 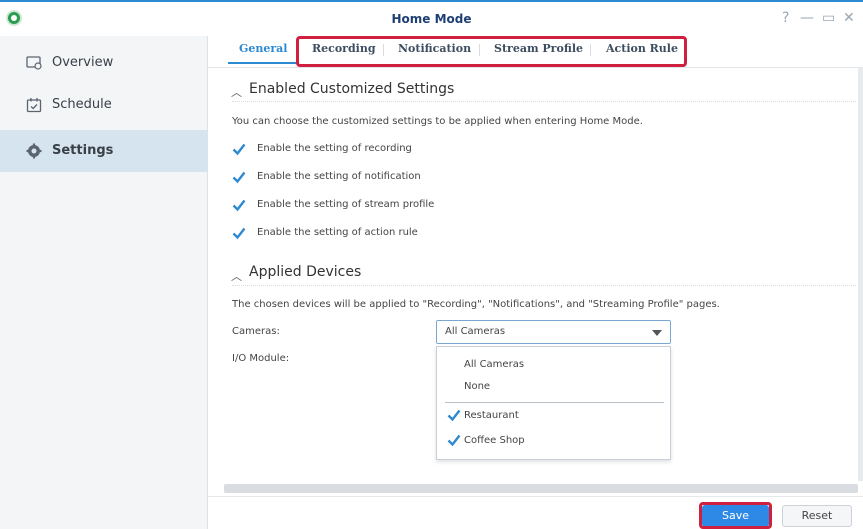 I want to click on tabs-highlight-box, so click(x=491, y=51).